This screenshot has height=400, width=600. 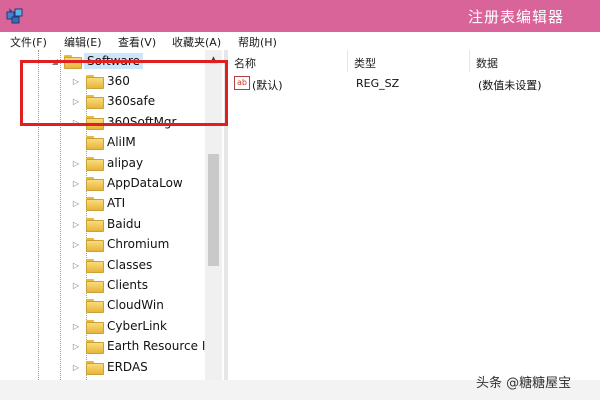 What do you see at coordinates (137, 42) in the screenshot?
I see `menu-view: 查看(V)` at bounding box center [137, 42].